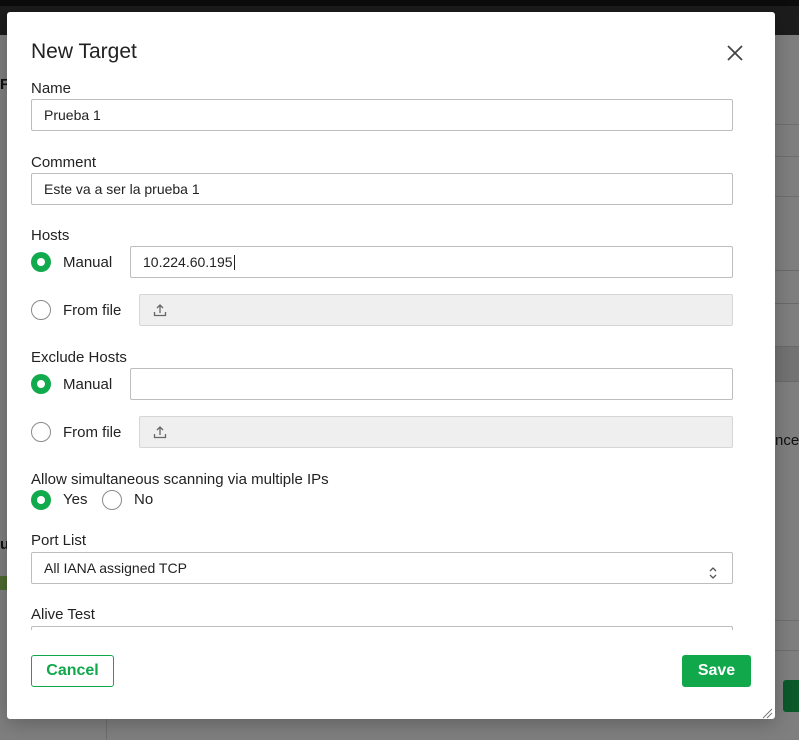 Image resolution: width=799 pixels, height=740 pixels. What do you see at coordinates (41, 310) in the screenshot?
I see `hosts-from-file-radio` at bounding box center [41, 310].